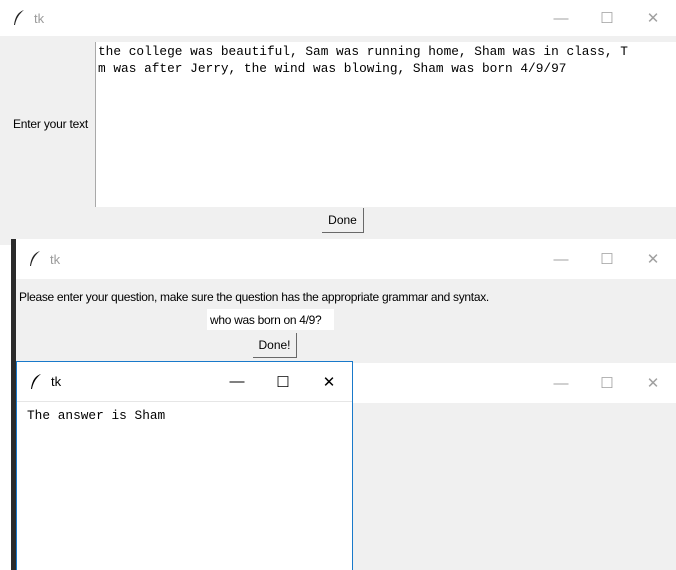  I want to click on done-button: Done, so click(343, 220).